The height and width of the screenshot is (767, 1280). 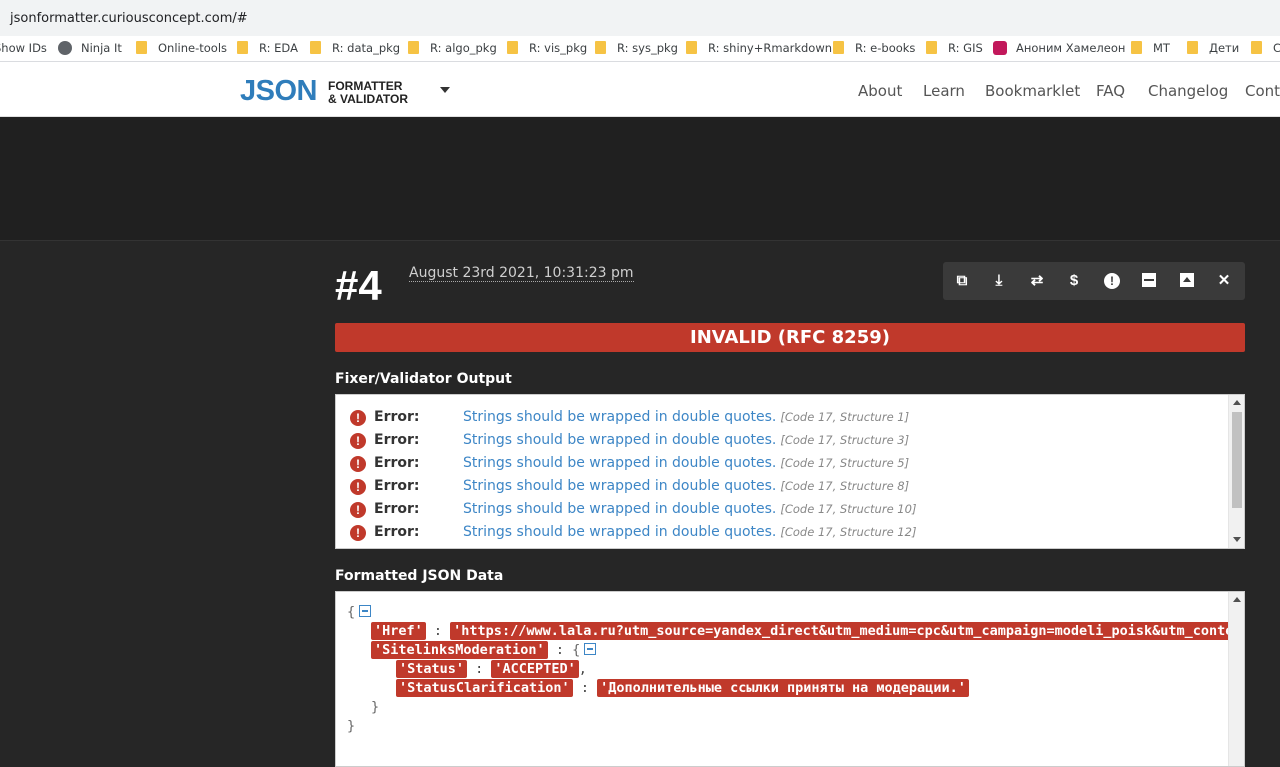 What do you see at coordinates (129, 18) in the screenshot?
I see `url-text: jsonformatter.curiousconcept.com/#` at bounding box center [129, 18].